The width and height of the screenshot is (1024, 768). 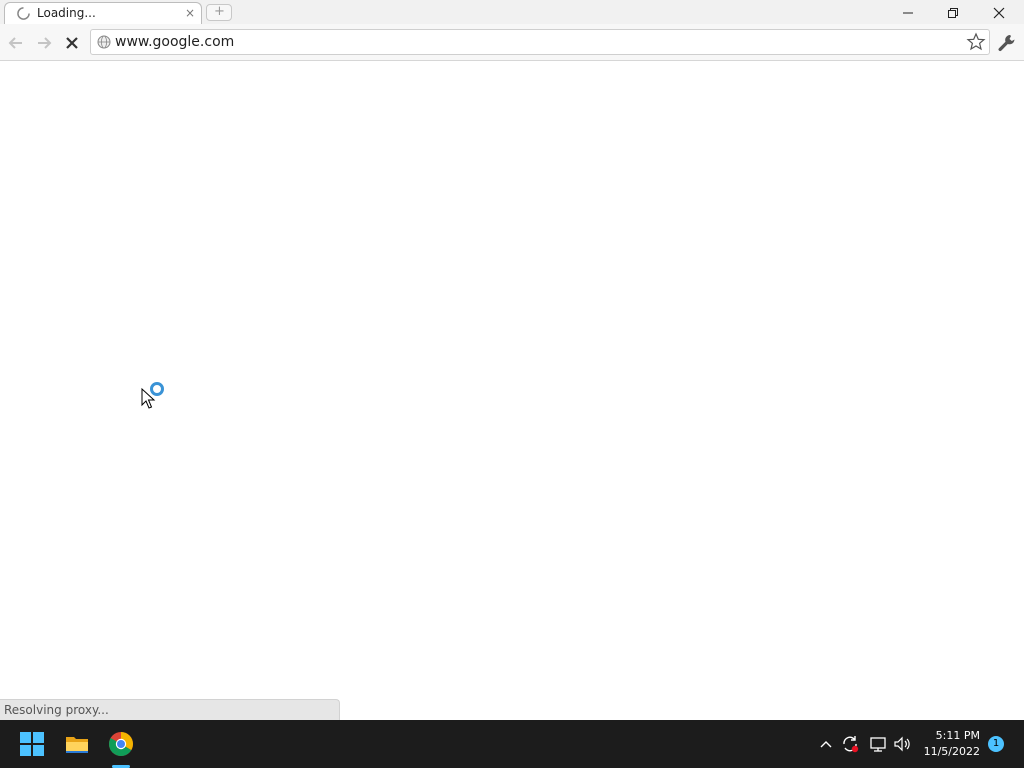 What do you see at coordinates (826, 744) in the screenshot?
I see `chevron-up-icon` at bounding box center [826, 744].